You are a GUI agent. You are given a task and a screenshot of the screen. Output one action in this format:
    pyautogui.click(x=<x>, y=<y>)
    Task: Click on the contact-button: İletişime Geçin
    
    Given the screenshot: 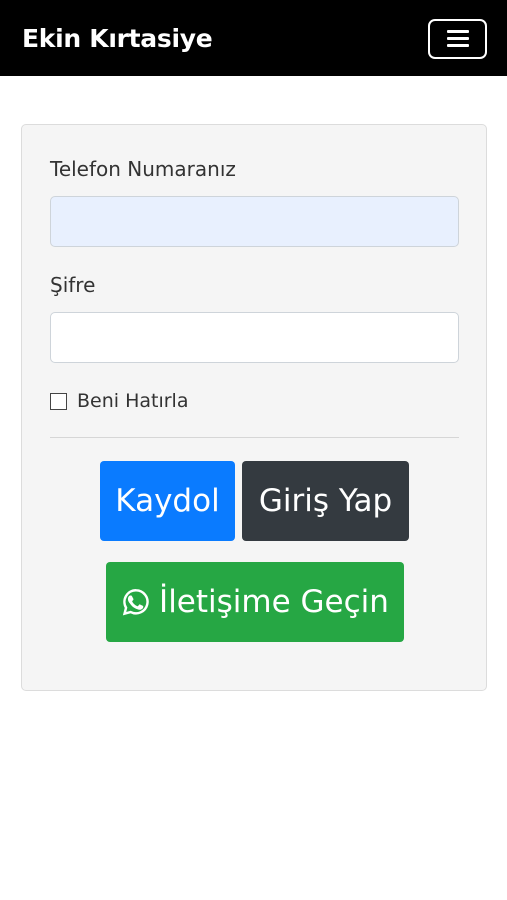 What is the action you would take?
    pyautogui.click(x=255, y=602)
    